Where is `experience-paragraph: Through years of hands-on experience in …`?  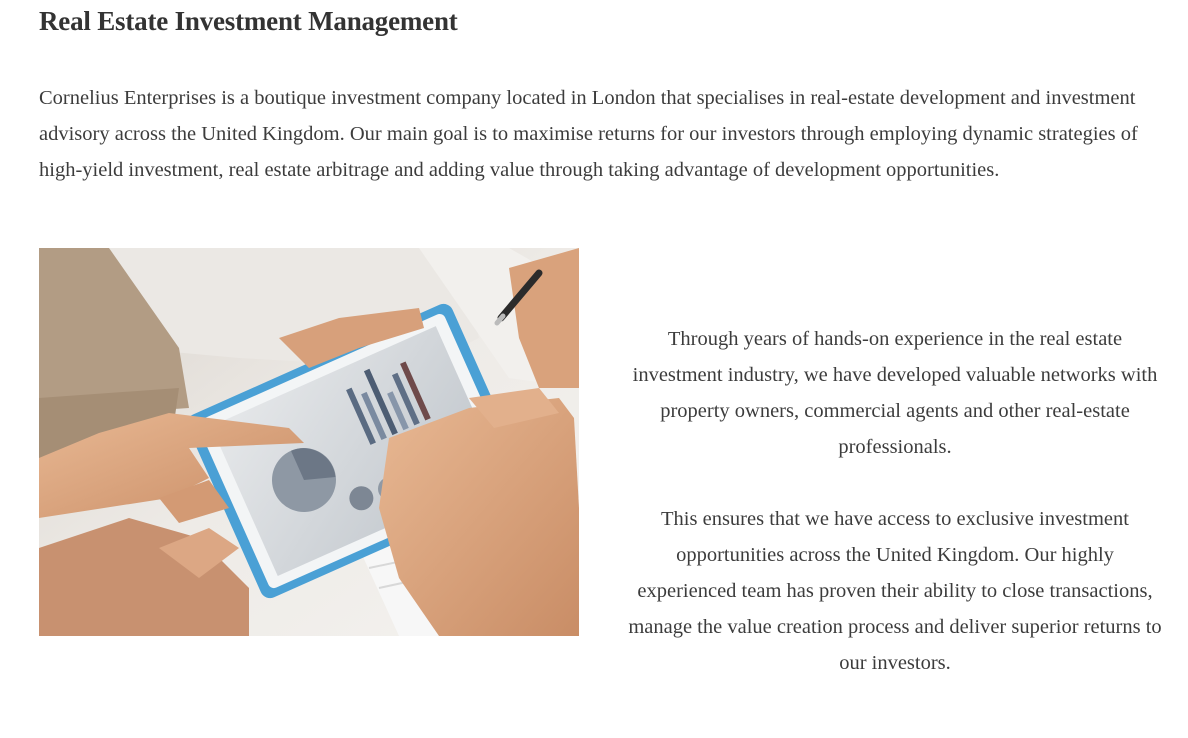
experience-paragraph: Through years of hands-on experience in … is located at coordinates (895, 393).